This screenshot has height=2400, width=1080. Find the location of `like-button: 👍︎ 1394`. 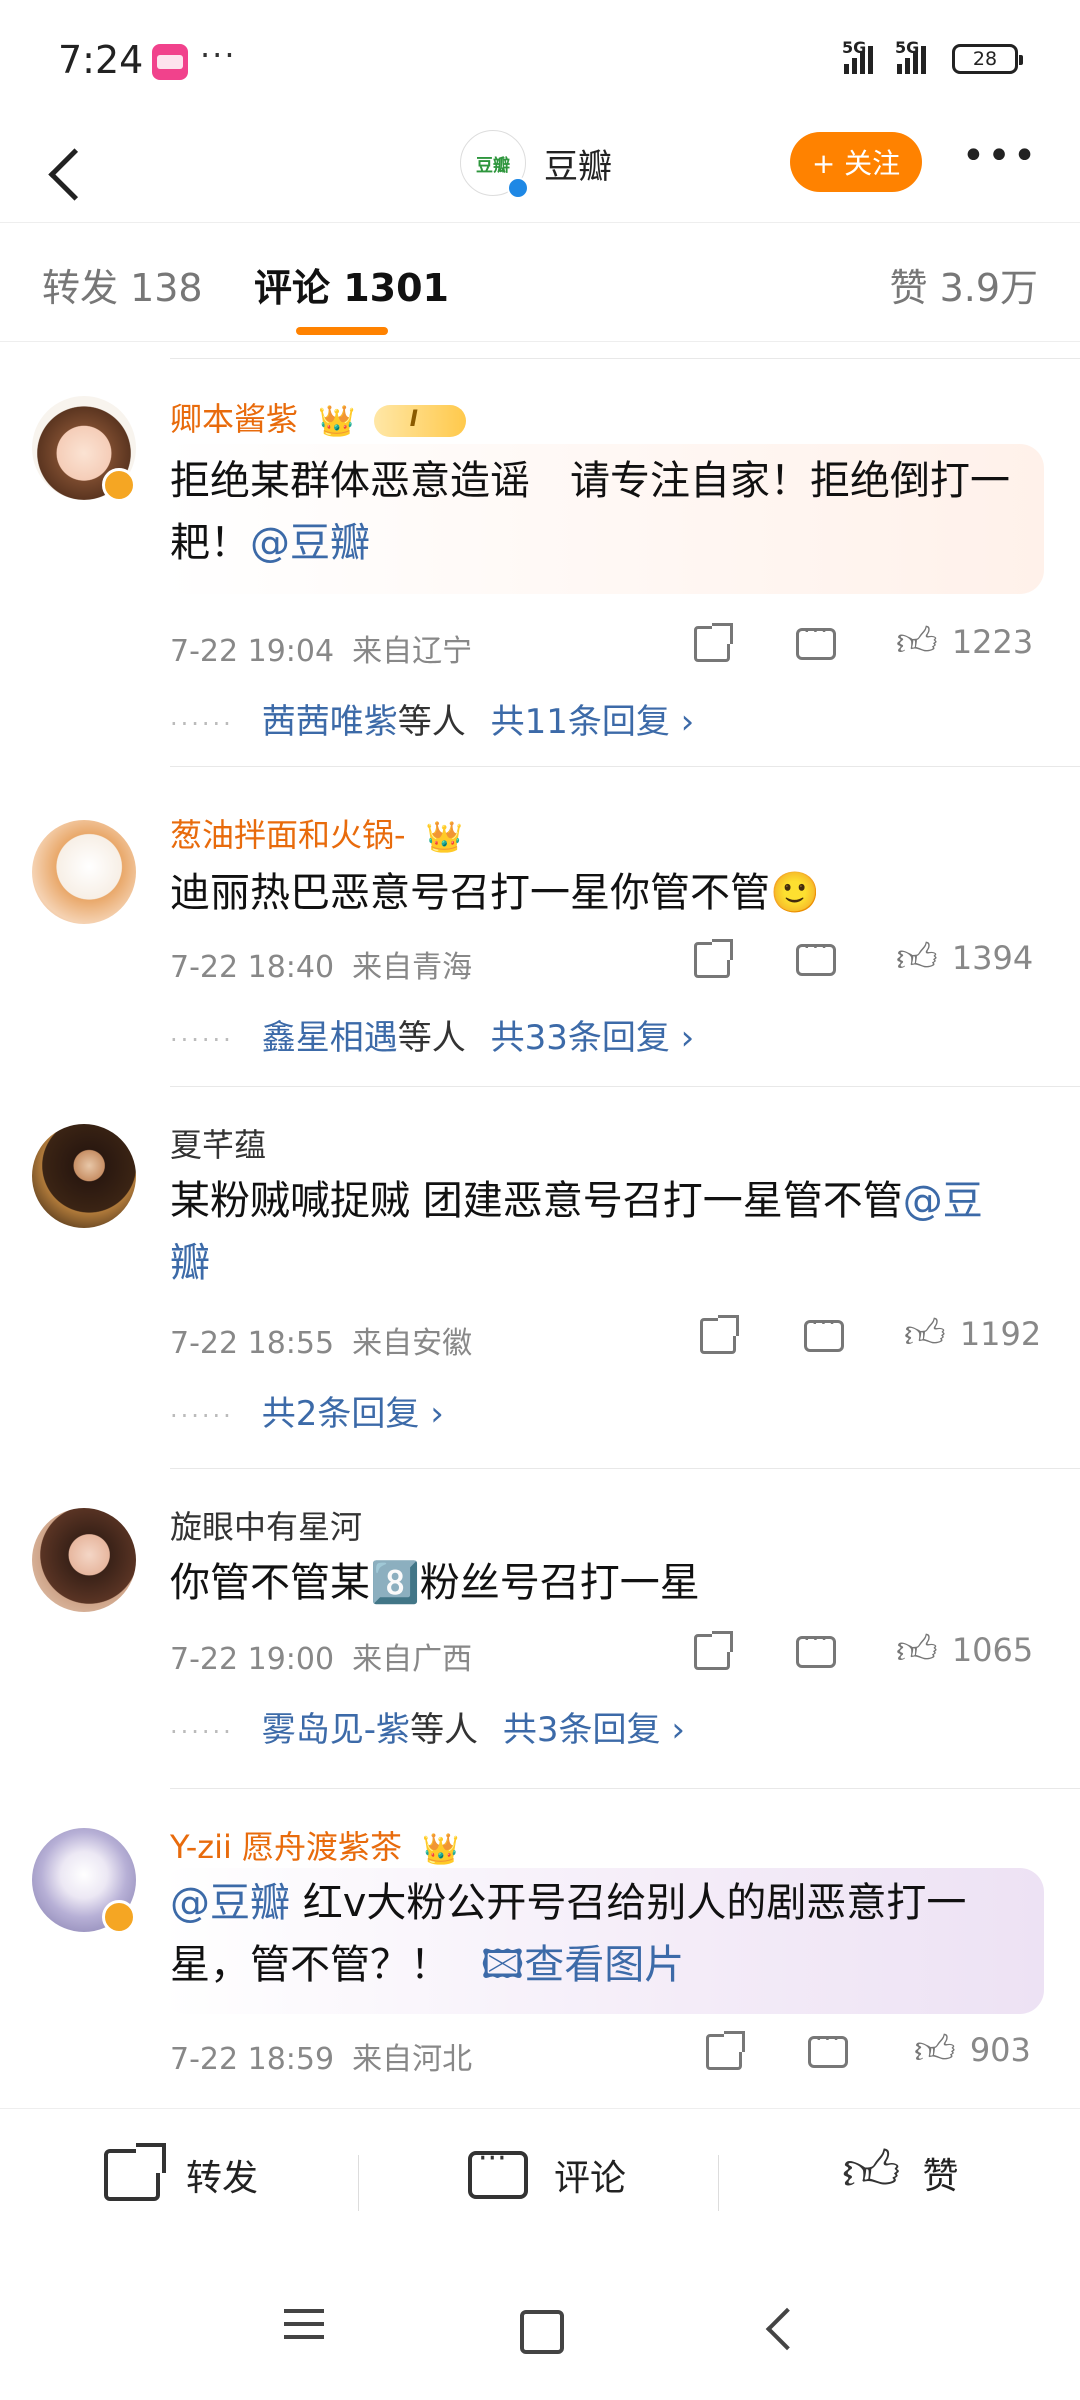

like-button: 👍︎ 1394 is located at coordinates (964, 958).